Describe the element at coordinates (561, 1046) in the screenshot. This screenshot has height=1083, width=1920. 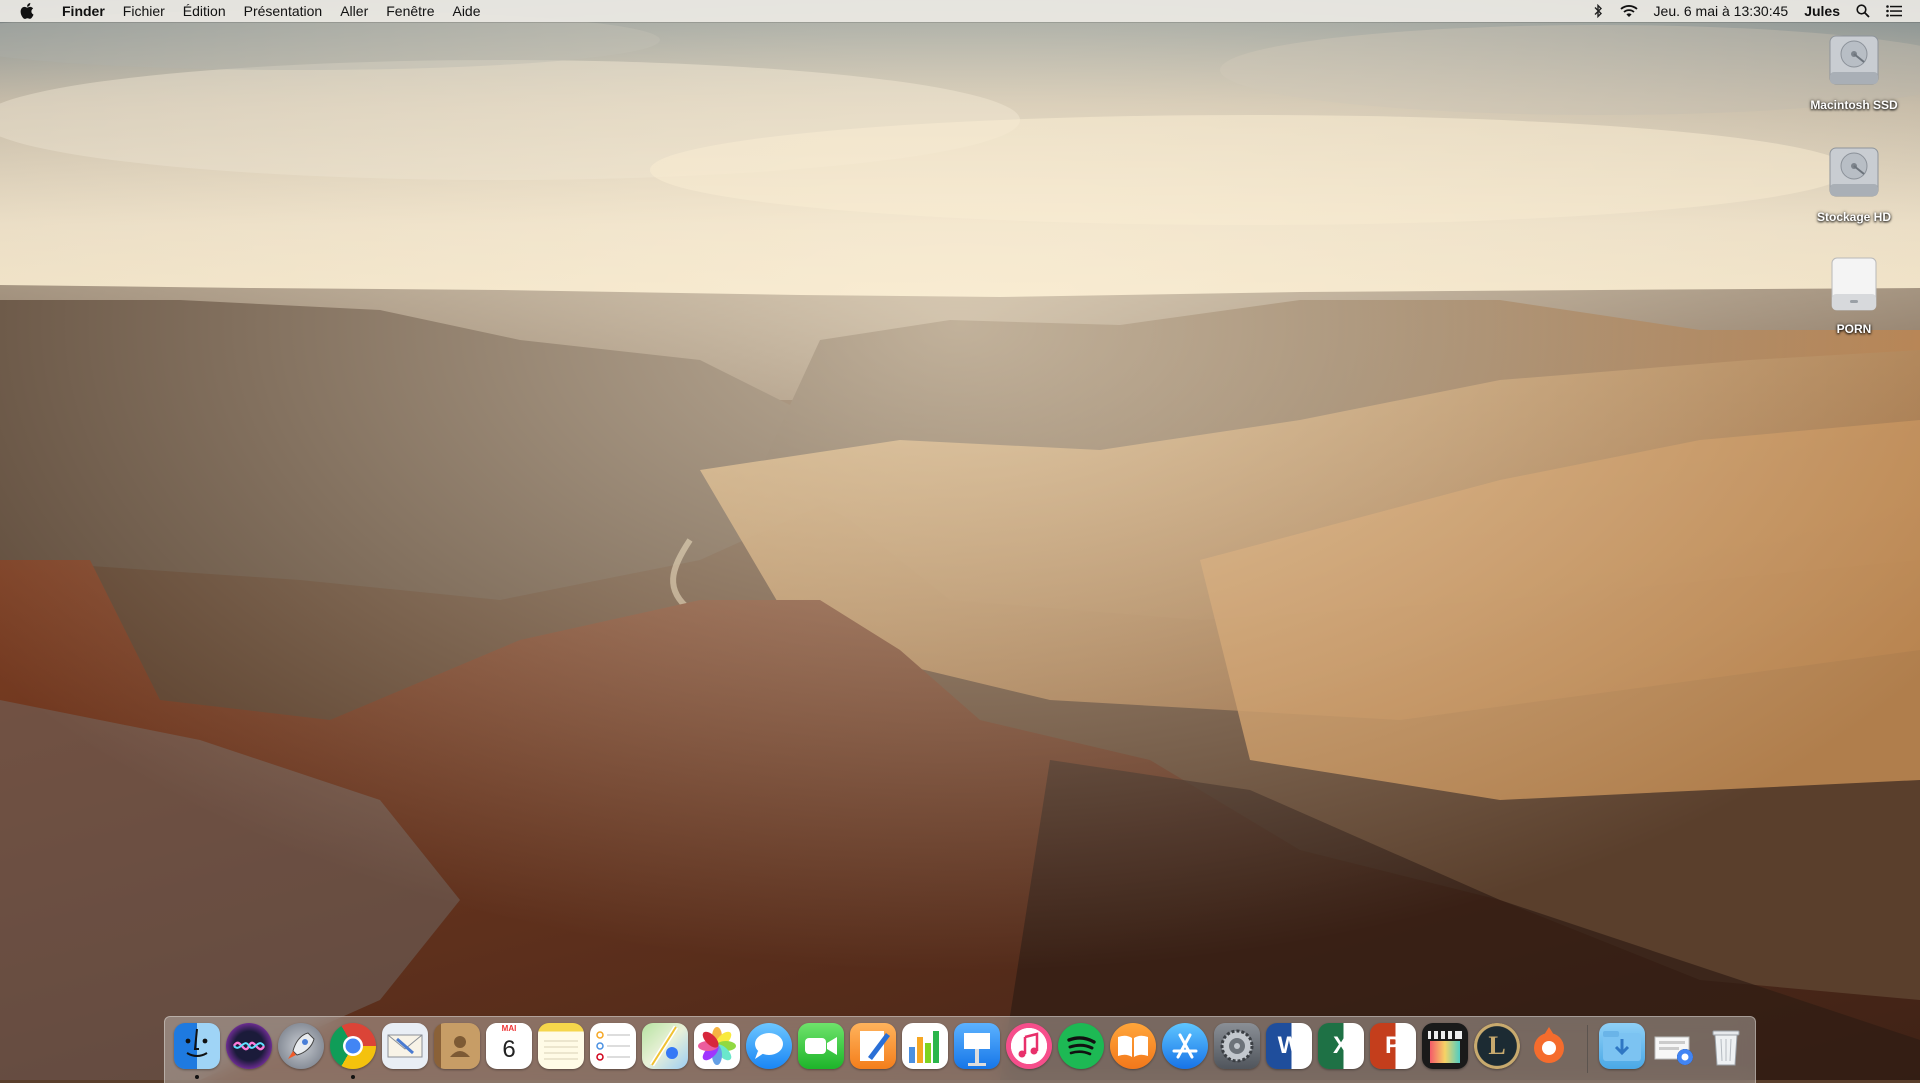
I see `notes-icon` at that location.